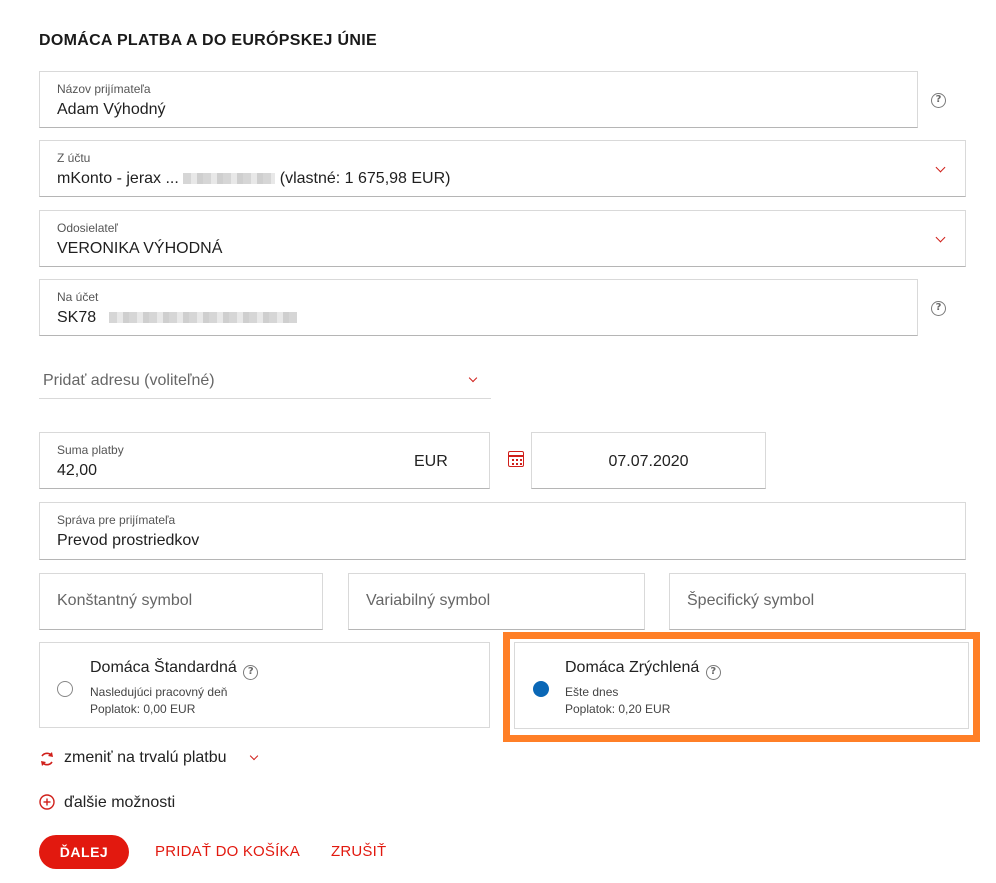  Describe the element at coordinates (145, 757) in the screenshot. I see `recurring-link-label: zmeniť na trvalú platbu` at that location.